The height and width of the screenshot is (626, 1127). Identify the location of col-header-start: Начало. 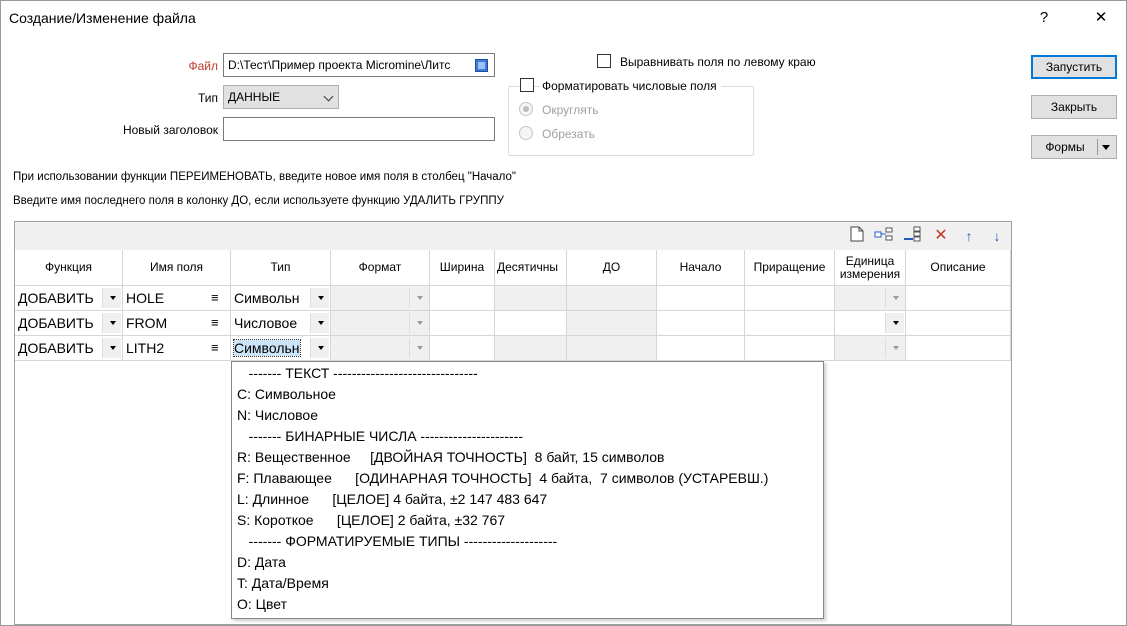
(701, 268).